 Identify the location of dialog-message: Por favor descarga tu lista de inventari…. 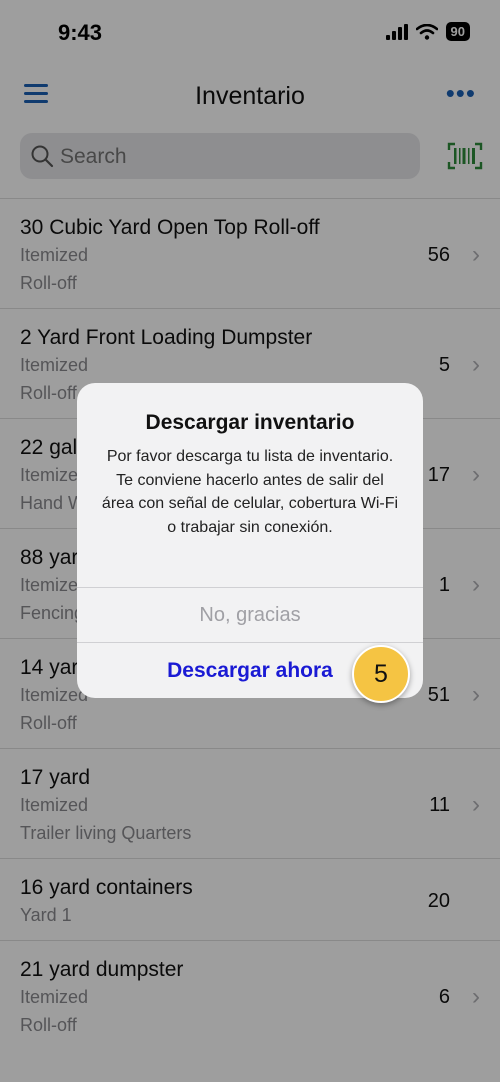
(250, 492).